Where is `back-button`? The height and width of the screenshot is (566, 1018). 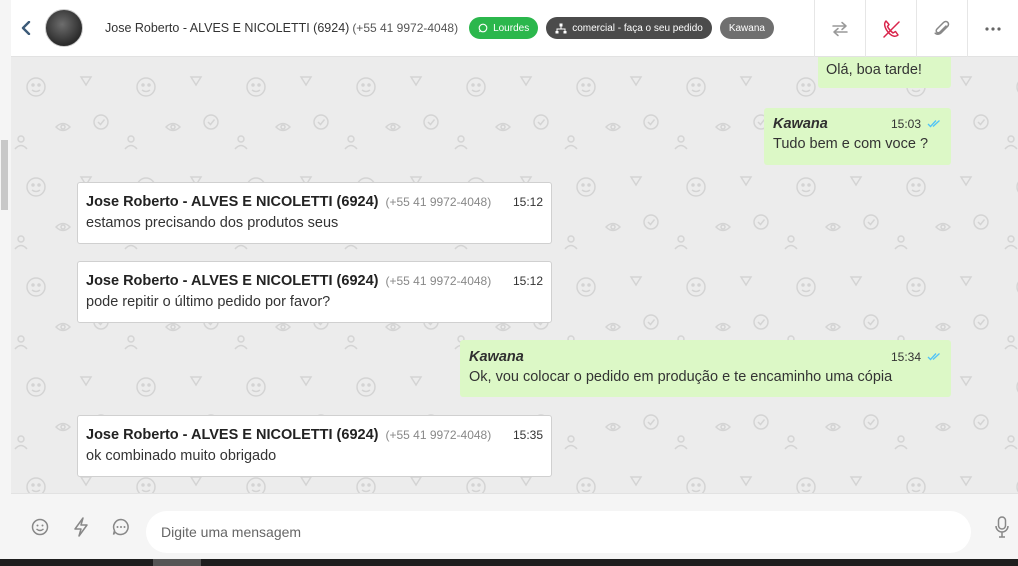 back-button is located at coordinates (26, 28).